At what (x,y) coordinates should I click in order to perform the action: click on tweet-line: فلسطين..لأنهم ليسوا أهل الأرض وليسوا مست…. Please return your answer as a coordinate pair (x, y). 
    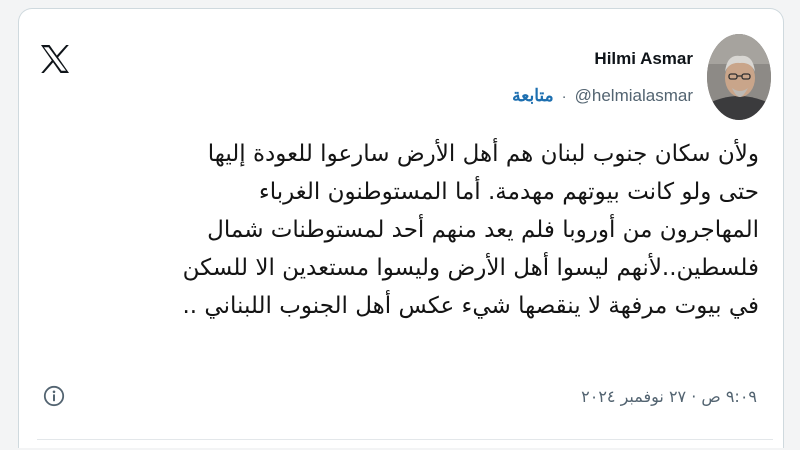
    Looking at the image, I should click on (470, 268).